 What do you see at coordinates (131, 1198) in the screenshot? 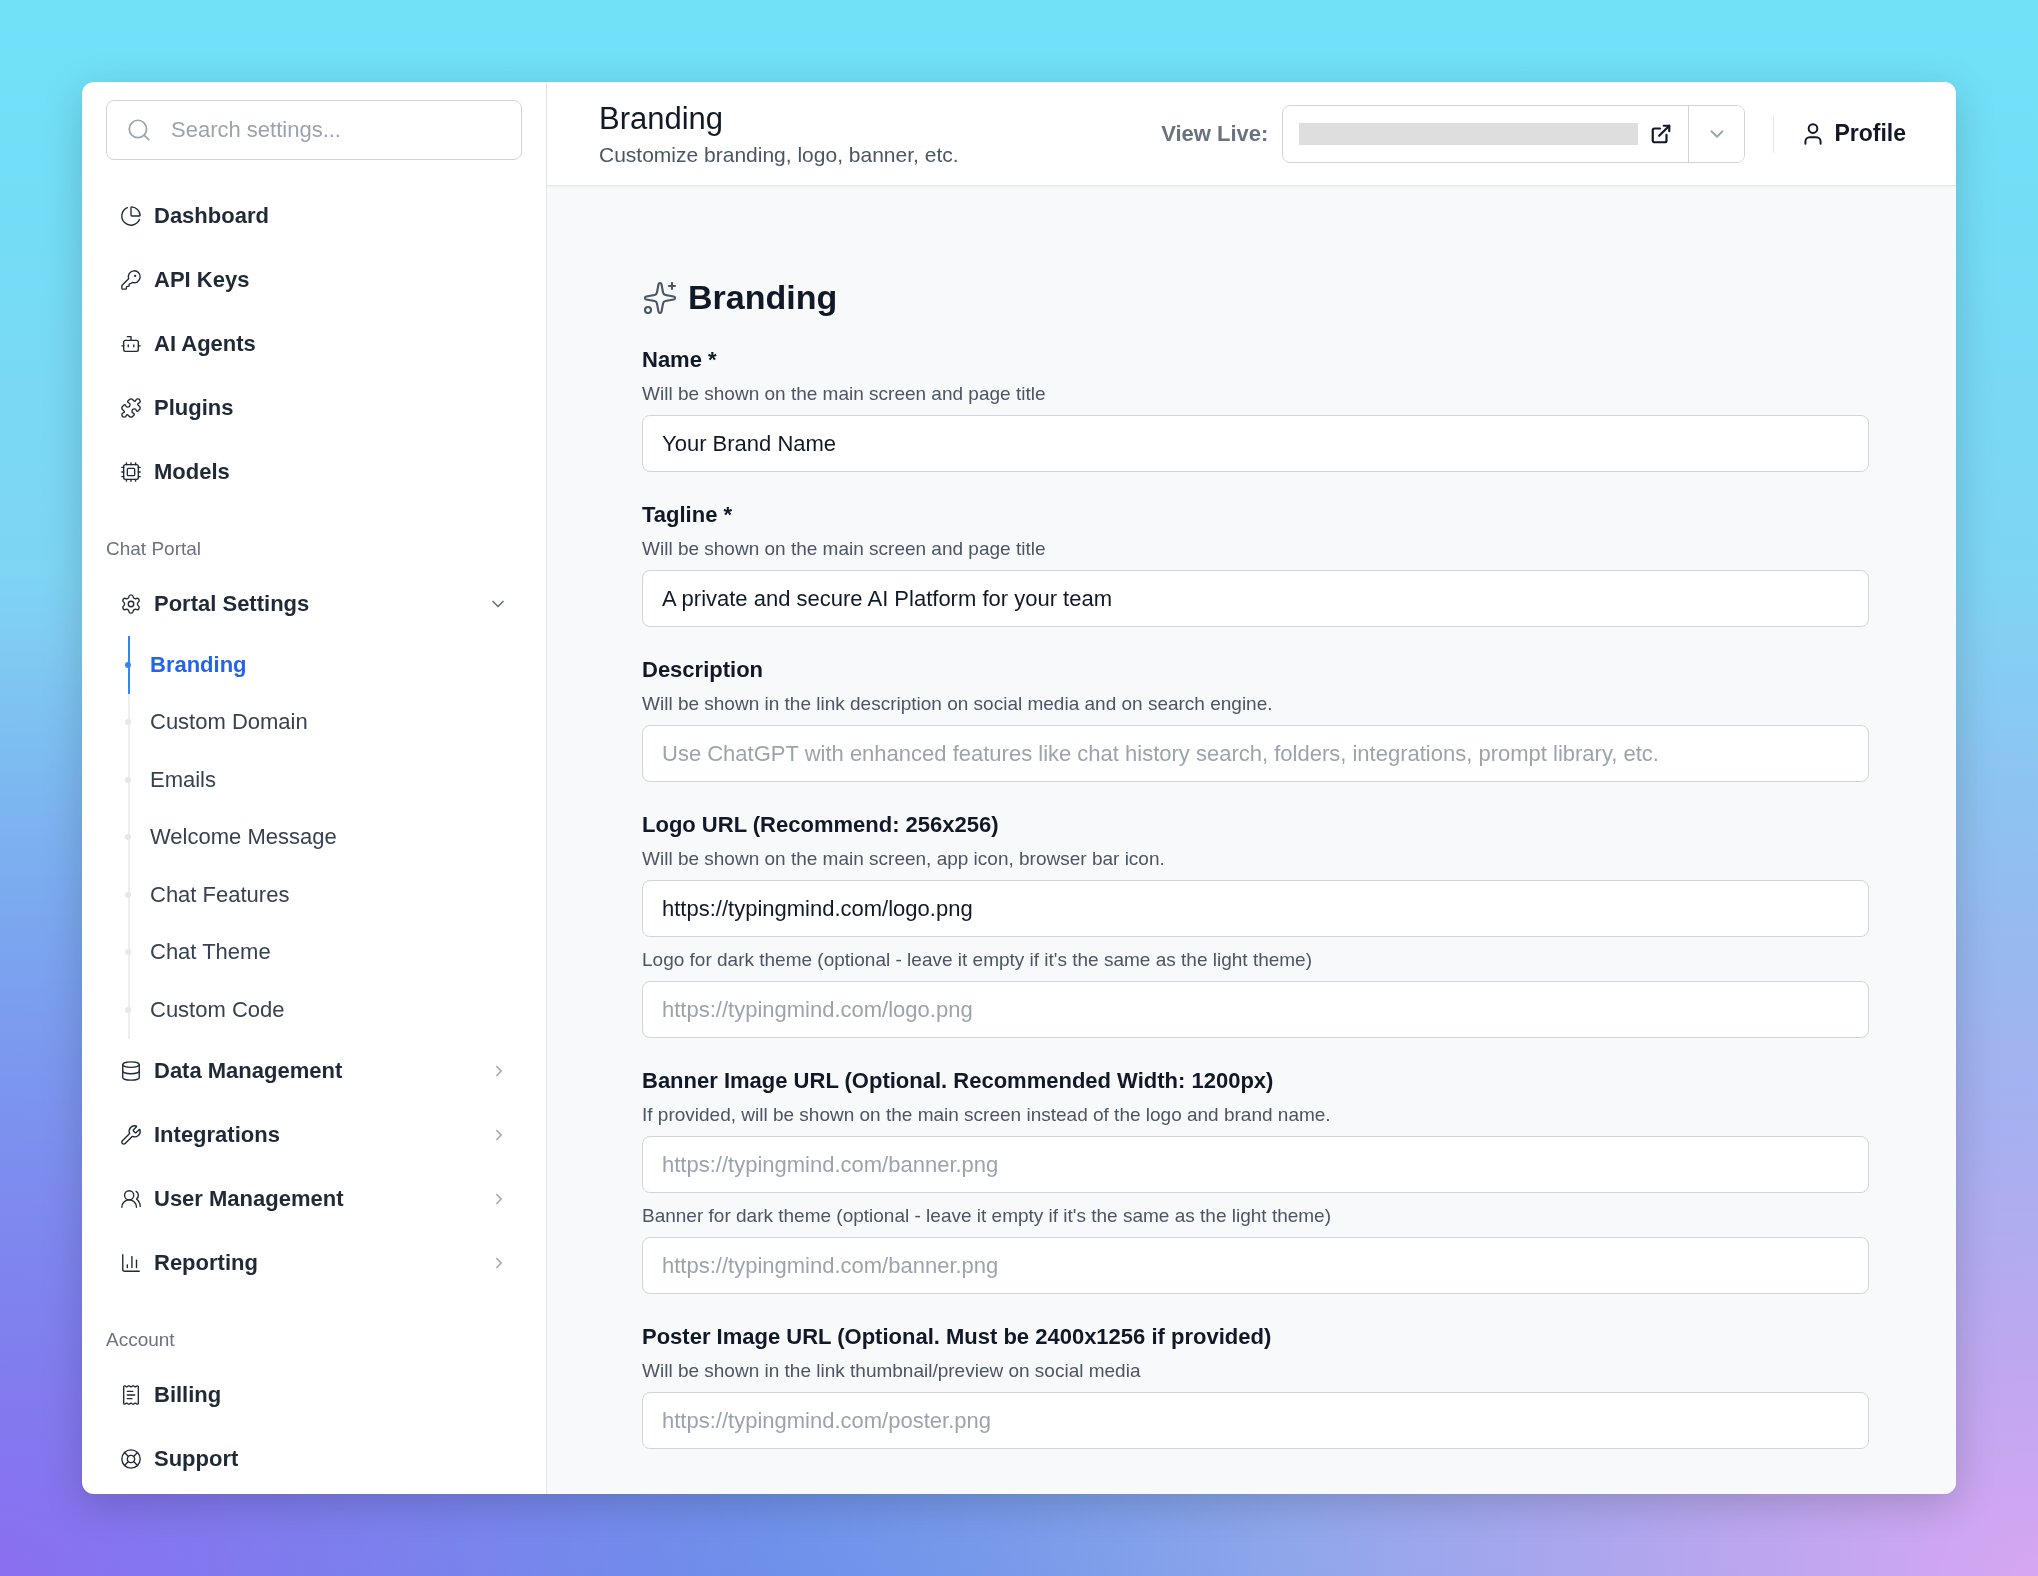
I see `users-icon` at bounding box center [131, 1198].